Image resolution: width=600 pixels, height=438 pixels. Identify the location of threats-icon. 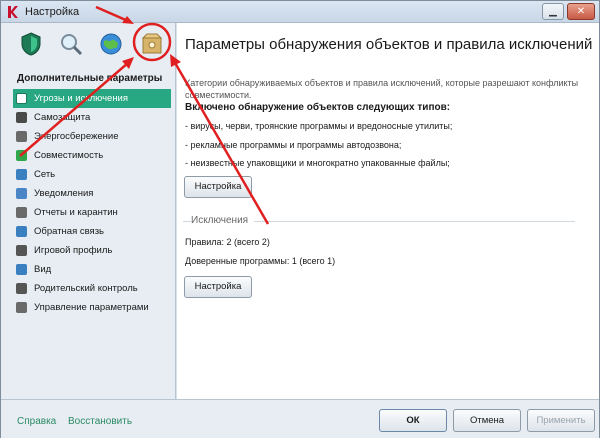
(21, 98).